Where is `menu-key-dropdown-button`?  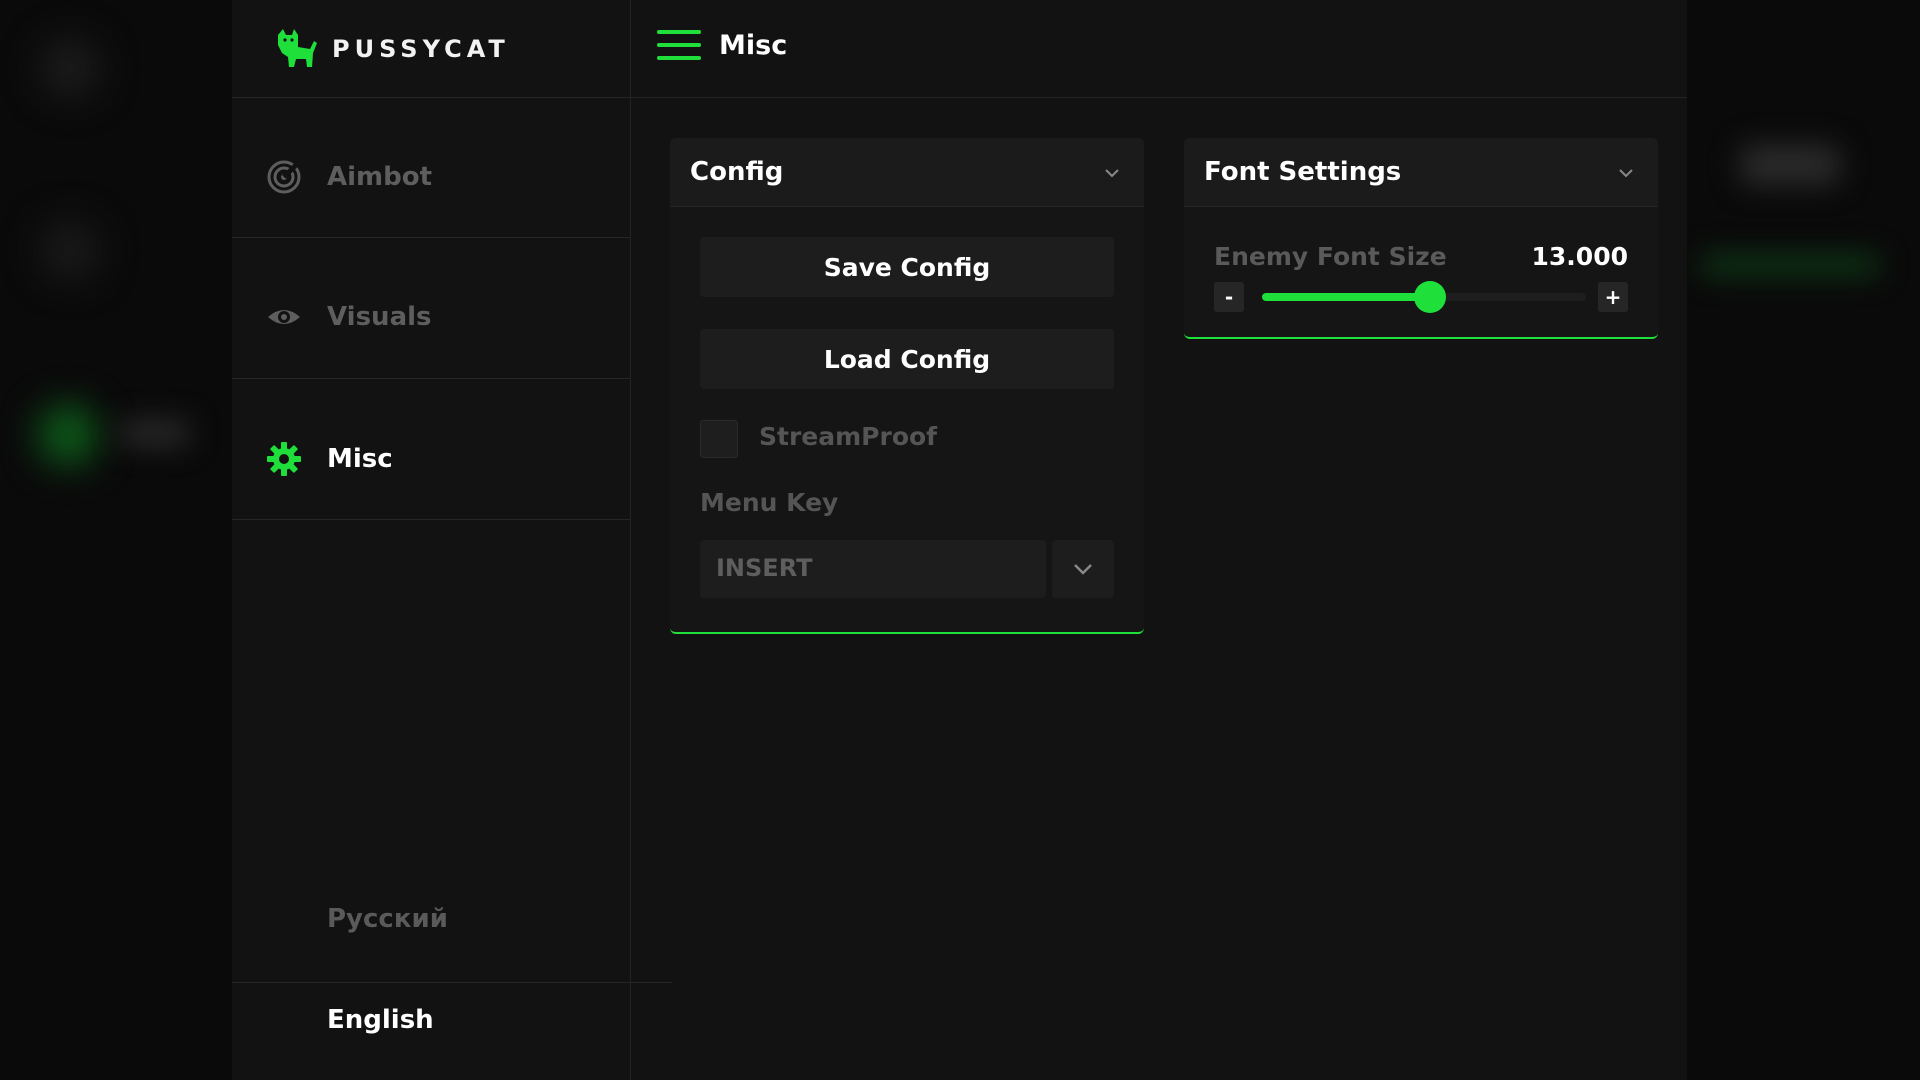 menu-key-dropdown-button is located at coordinates (1083, 569).